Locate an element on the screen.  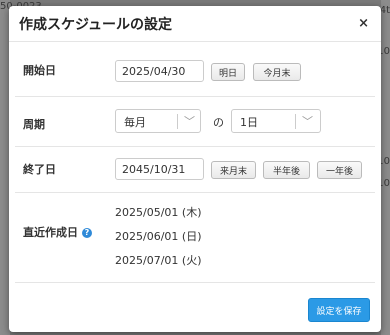
start-date-input: 2025/04/30 is located at coordinates (159, 71).